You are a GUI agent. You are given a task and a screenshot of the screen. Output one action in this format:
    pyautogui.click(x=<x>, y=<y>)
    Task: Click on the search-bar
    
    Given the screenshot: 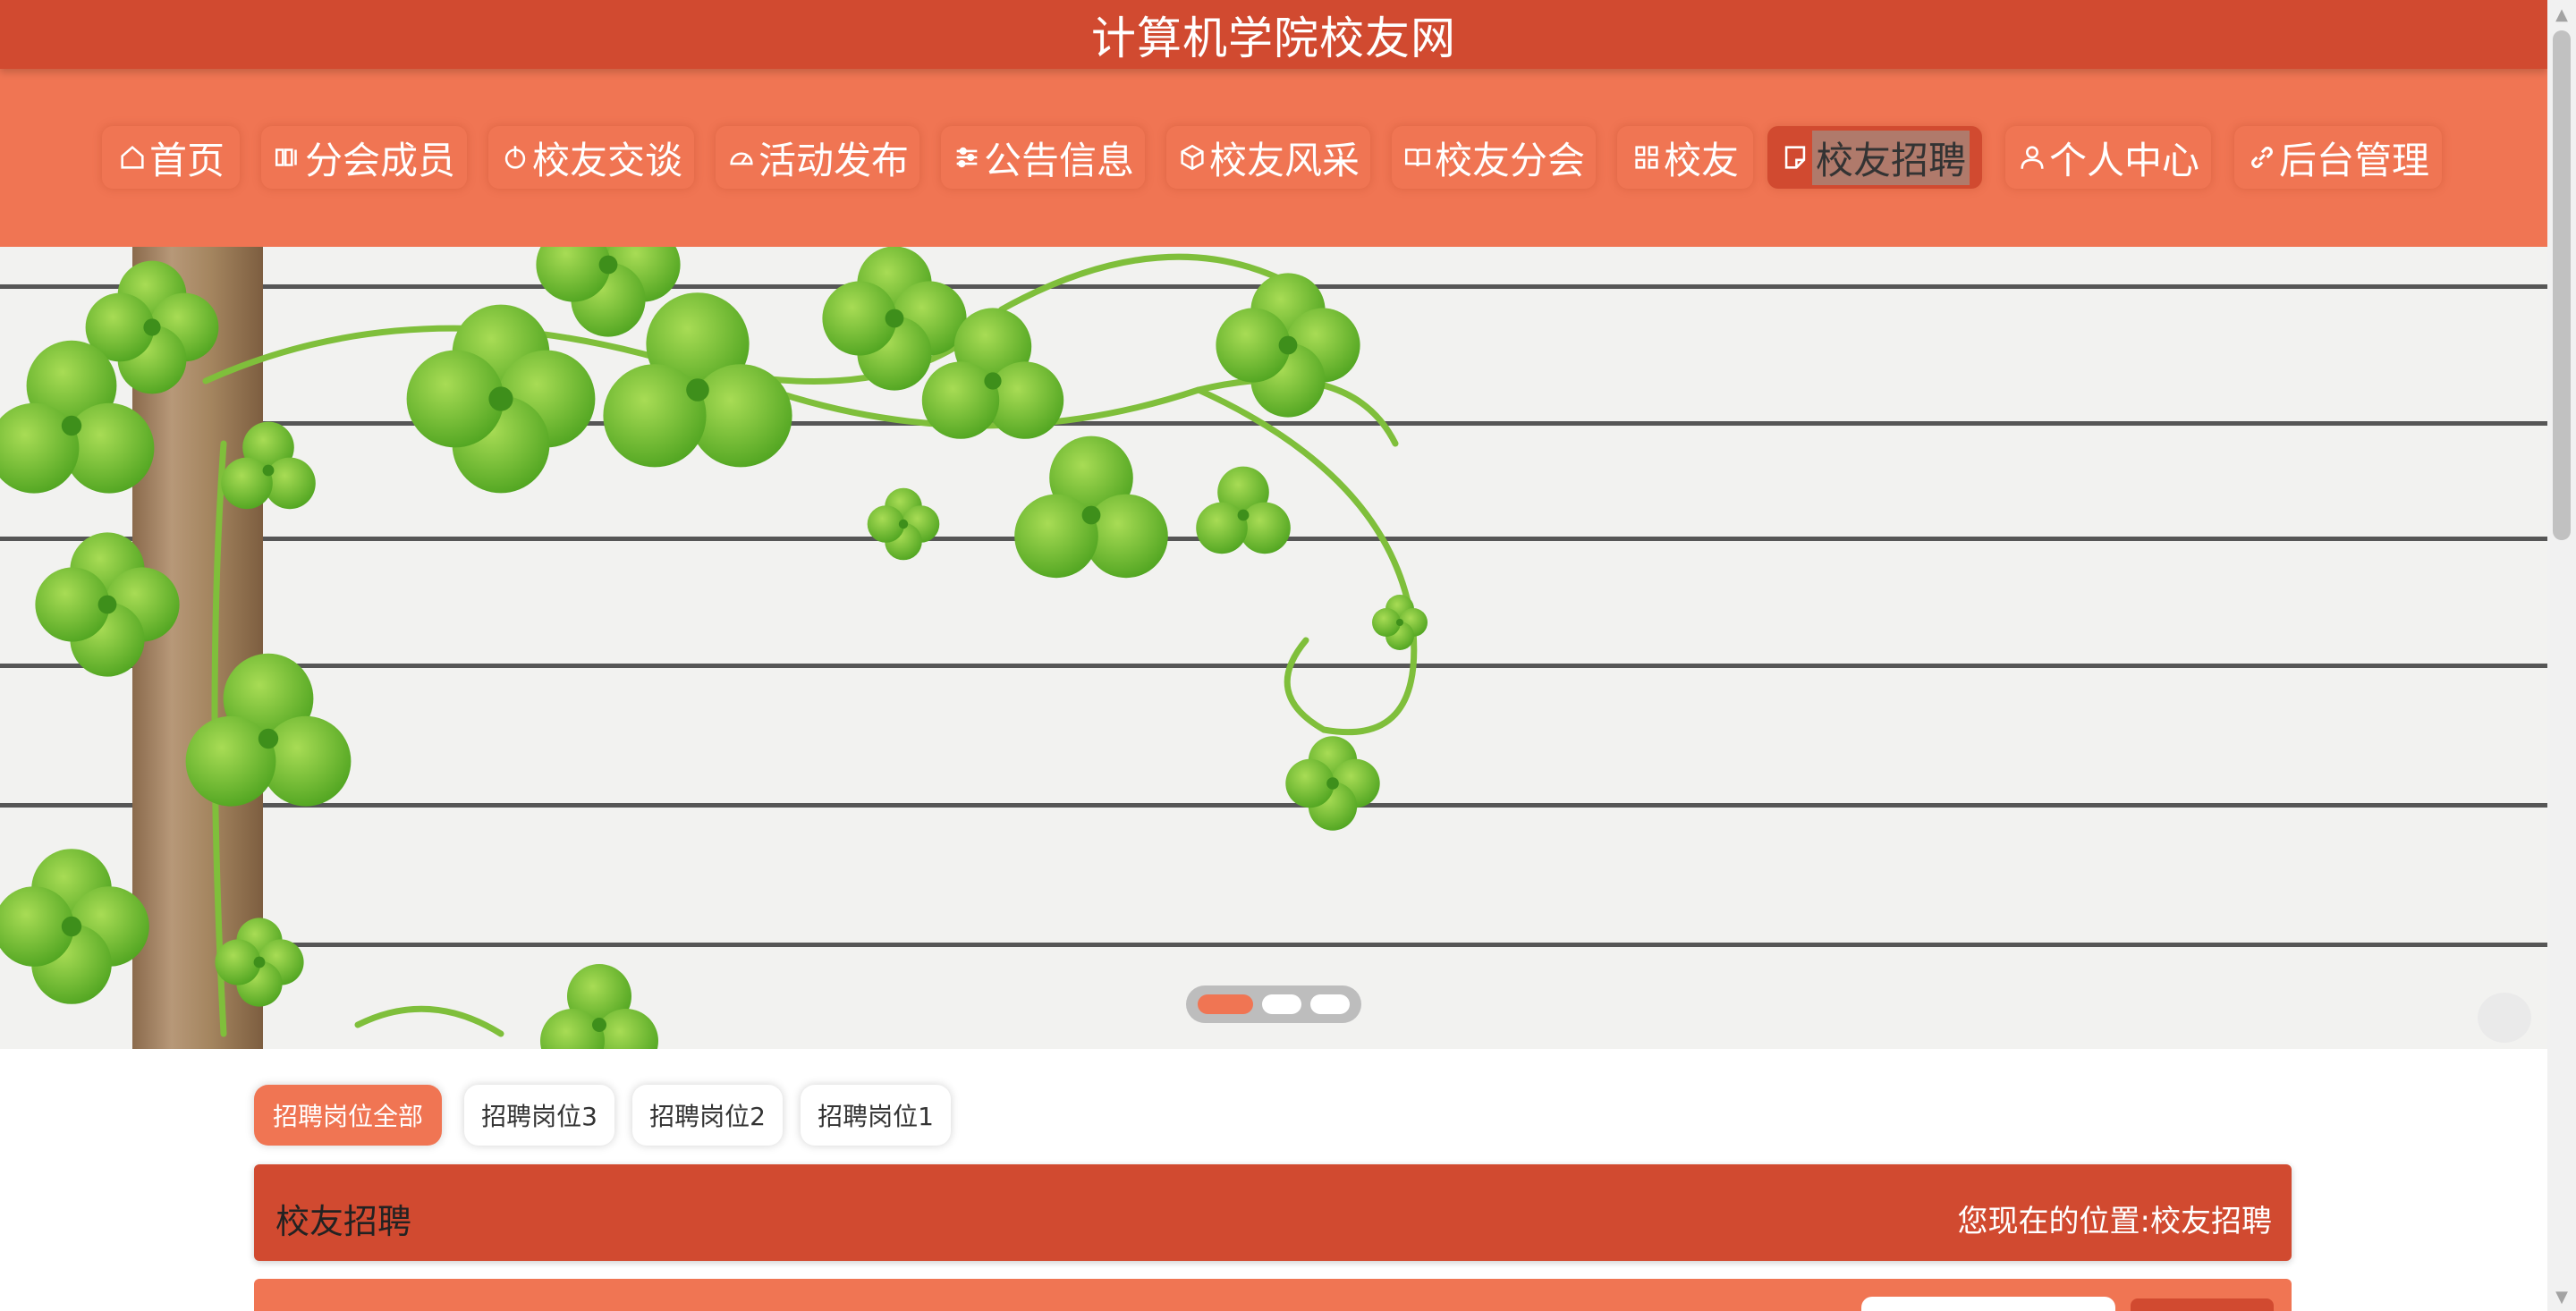 What is the action you would take?
    pyautogui.click(x=1273, y=1295)
    